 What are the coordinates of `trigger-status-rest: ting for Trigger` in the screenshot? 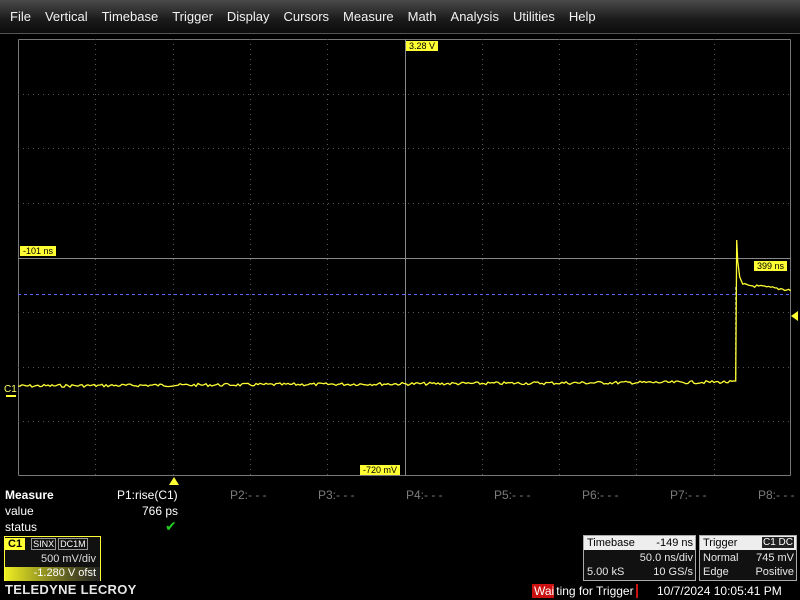 It's located at (595, 591).